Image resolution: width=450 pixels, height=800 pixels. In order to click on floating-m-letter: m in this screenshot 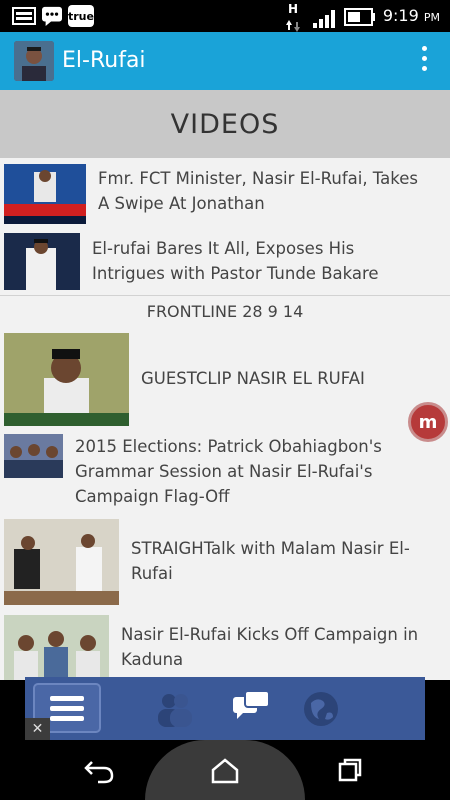, I will do `click(428, 422)`.